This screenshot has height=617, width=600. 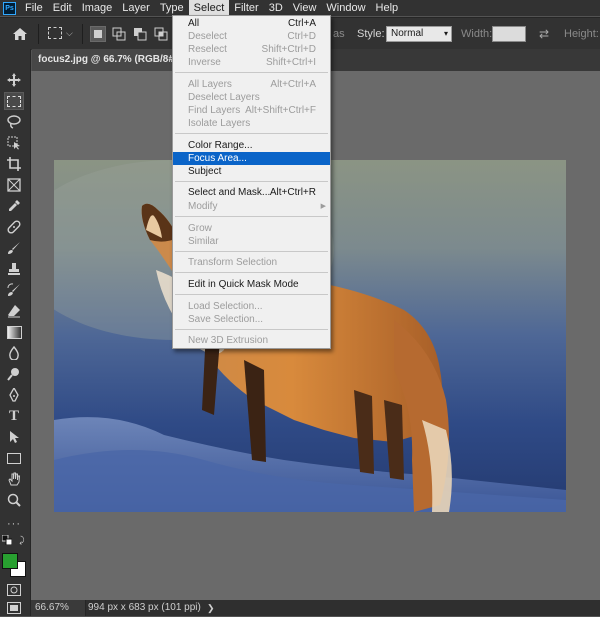 I want to click on menu-file: File, so click(x=34, y=8).